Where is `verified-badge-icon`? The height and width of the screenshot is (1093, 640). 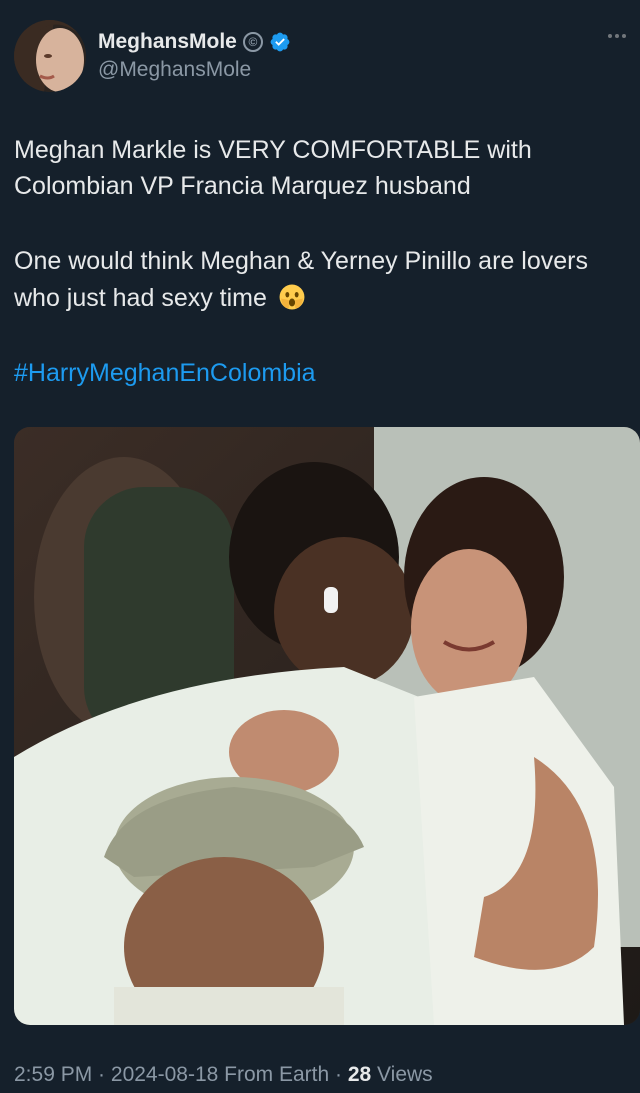
verified-badge-icon is located at coordinates (280, 42).